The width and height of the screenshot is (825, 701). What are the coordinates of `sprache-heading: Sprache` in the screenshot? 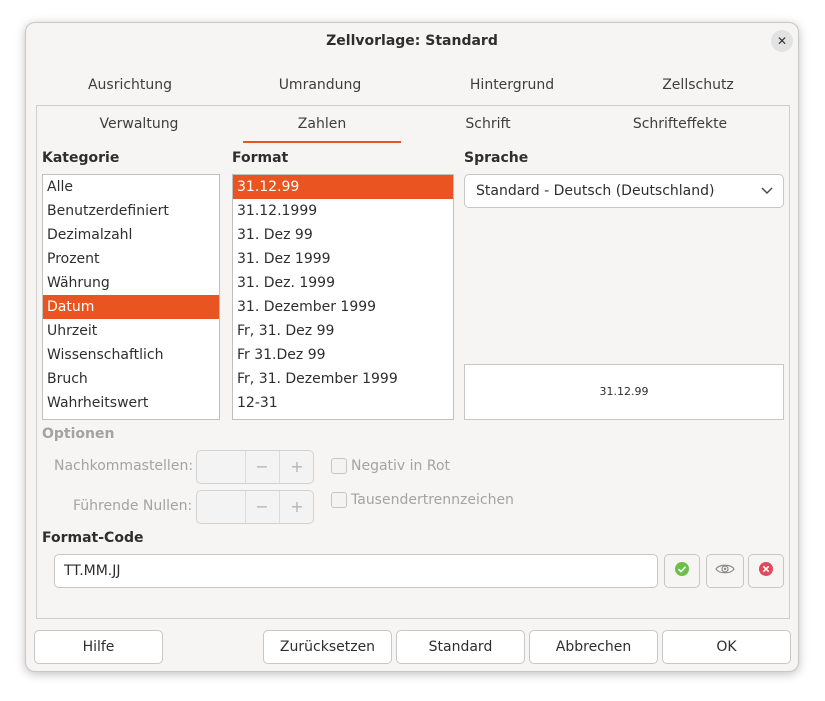 It's located at (496, 158).